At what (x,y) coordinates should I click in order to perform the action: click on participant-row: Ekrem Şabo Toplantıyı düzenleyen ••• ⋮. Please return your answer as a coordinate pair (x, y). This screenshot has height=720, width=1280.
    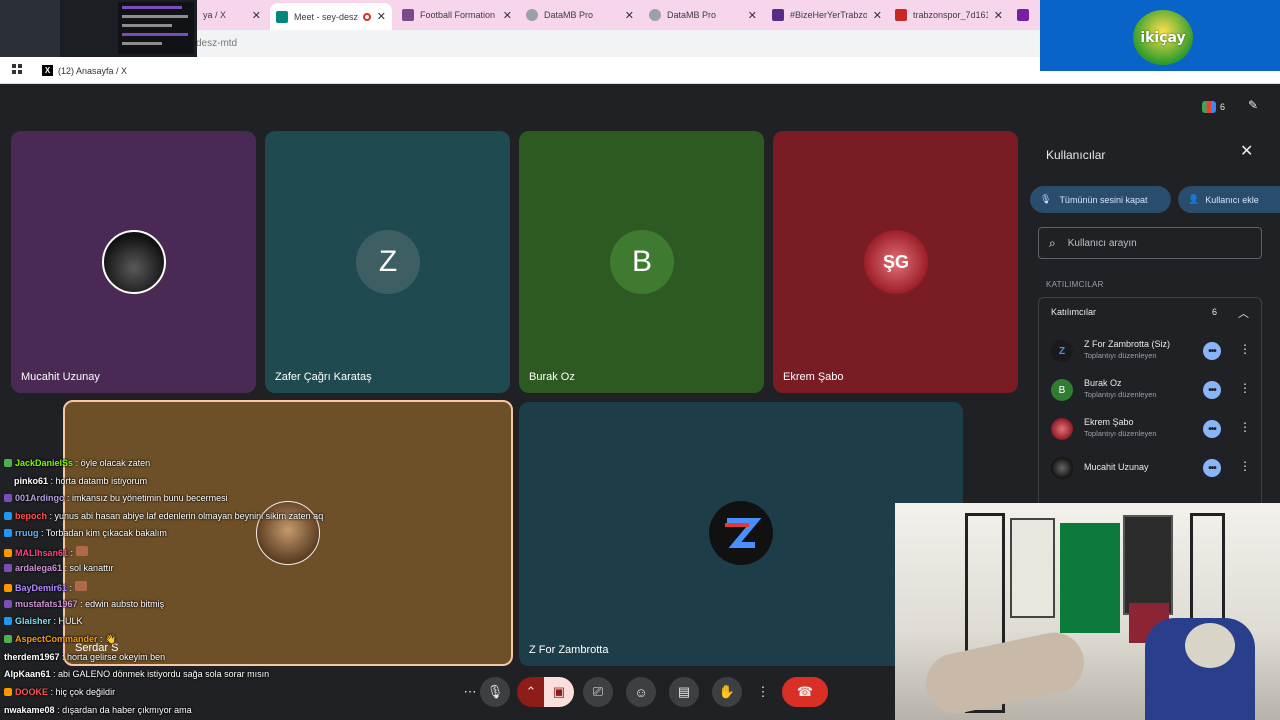
    Looking at the image, I should click on (1151, 430).